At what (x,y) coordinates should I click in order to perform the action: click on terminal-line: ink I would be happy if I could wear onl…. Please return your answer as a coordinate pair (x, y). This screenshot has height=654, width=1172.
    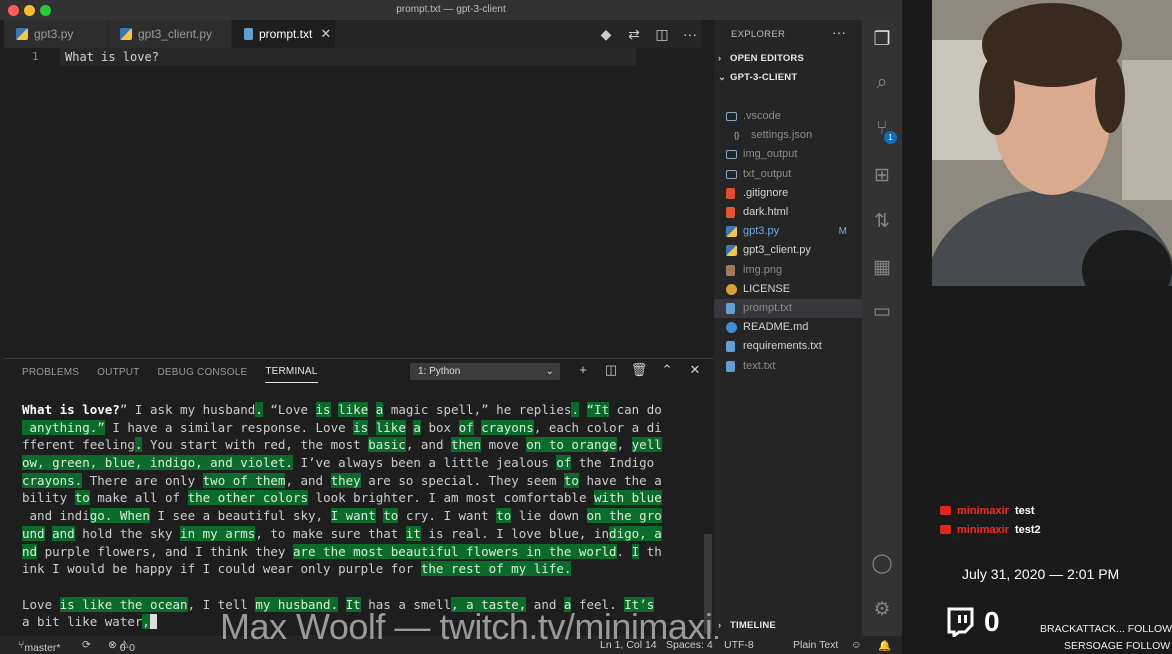
    Looking at the image, I should click on (357, 569).